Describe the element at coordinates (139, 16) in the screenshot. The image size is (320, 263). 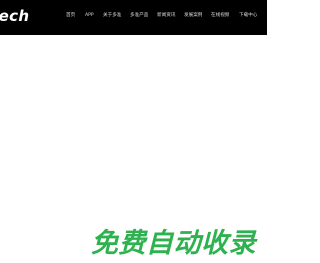
I see `nav-item-products: 多准产品` at that location.